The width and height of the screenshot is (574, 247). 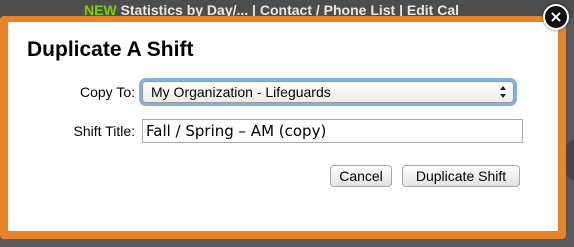 I want to click on cancel-button: Cancel, so click(x=361, y=176).